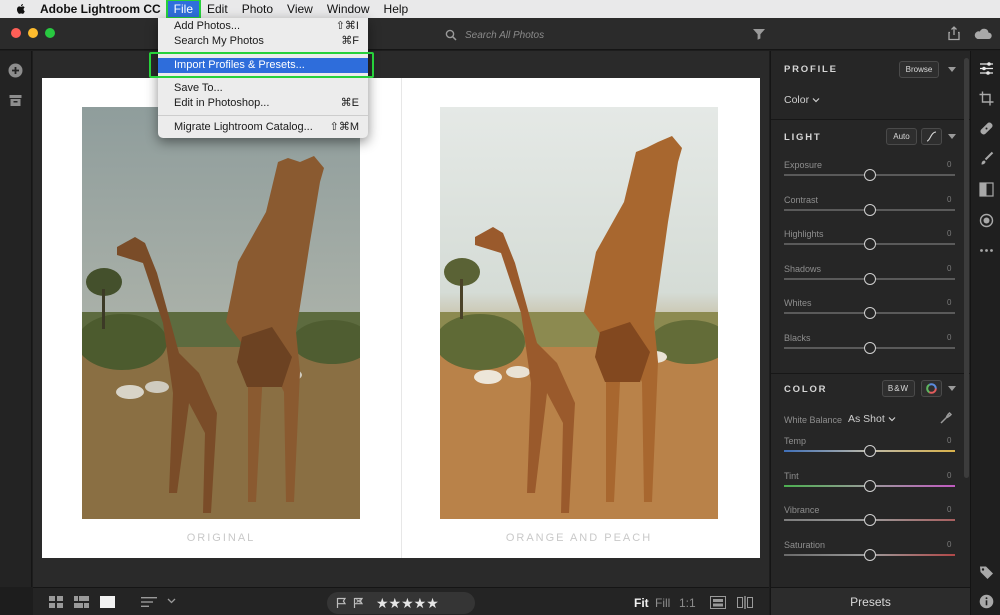  I want to click on menu-photo: Photo, so click(257, 9).